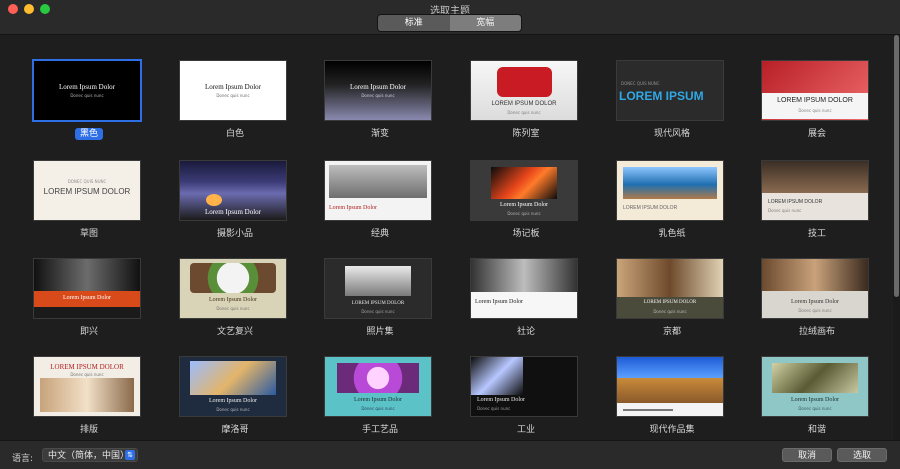 This screenshot has height=469, width=900. Describe the element at coordinates (378, 281) in the screenshot. I see `tree-photo` at that location.